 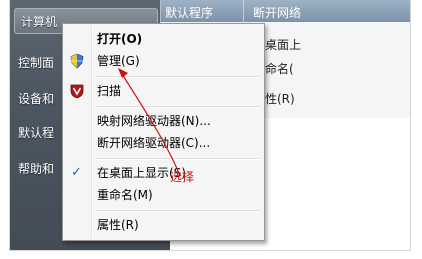 I want to click on menu-item-label: 重命名(M), so click(x=125, y=195).